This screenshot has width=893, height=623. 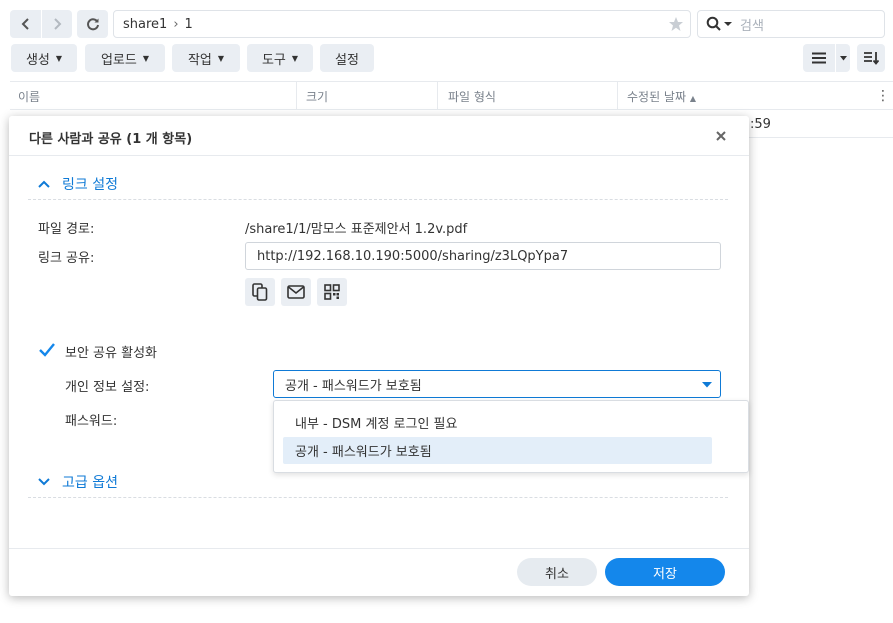 I want to click on more-columns-icon: ⋮, so click(x=883, y=96).